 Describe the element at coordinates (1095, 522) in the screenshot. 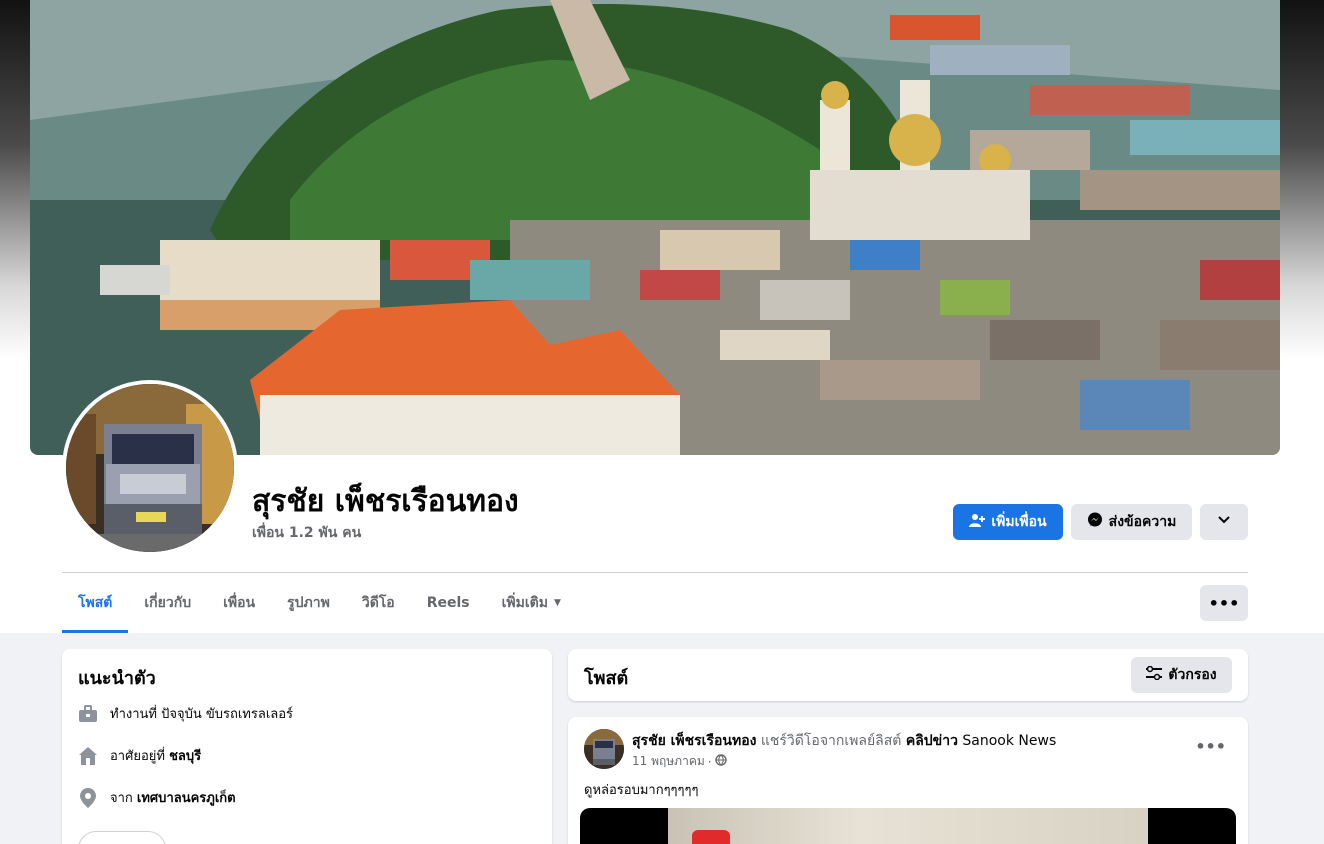

I see `messenger-icon` at that location.